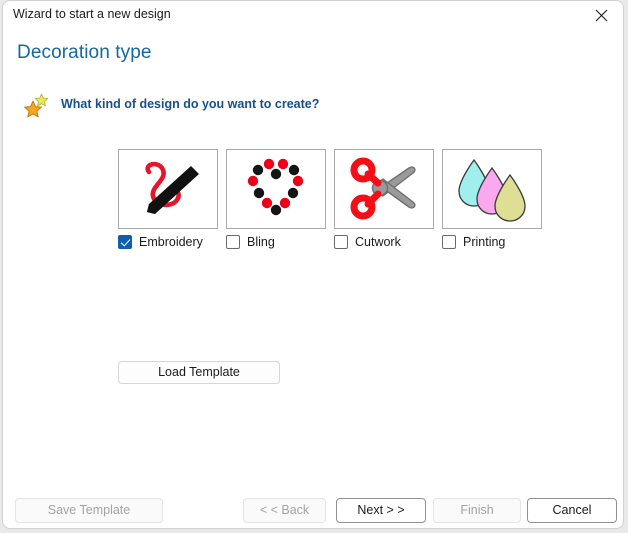  I want to click on next-button: Next > >, so click(381, 510).